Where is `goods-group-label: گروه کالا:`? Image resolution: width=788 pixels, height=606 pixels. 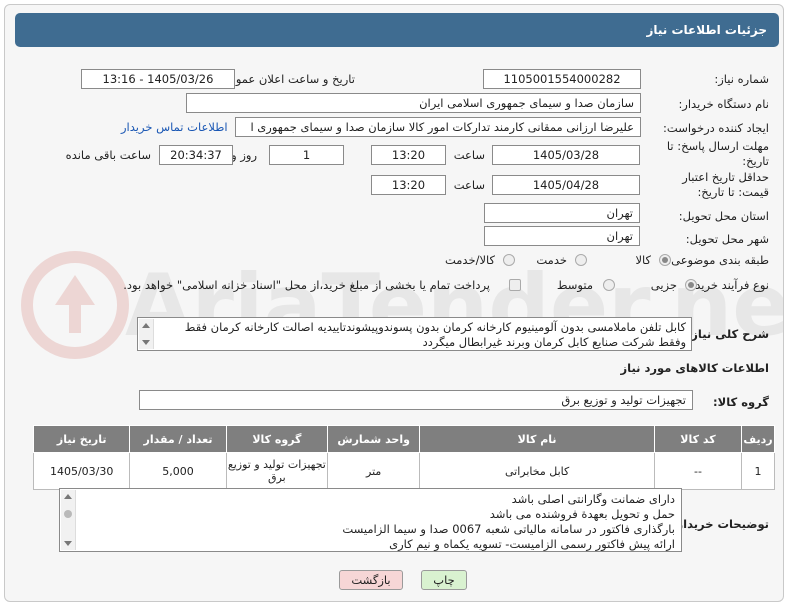 goods-group-label: گروه کالا: is located at coordinates (741, 402).